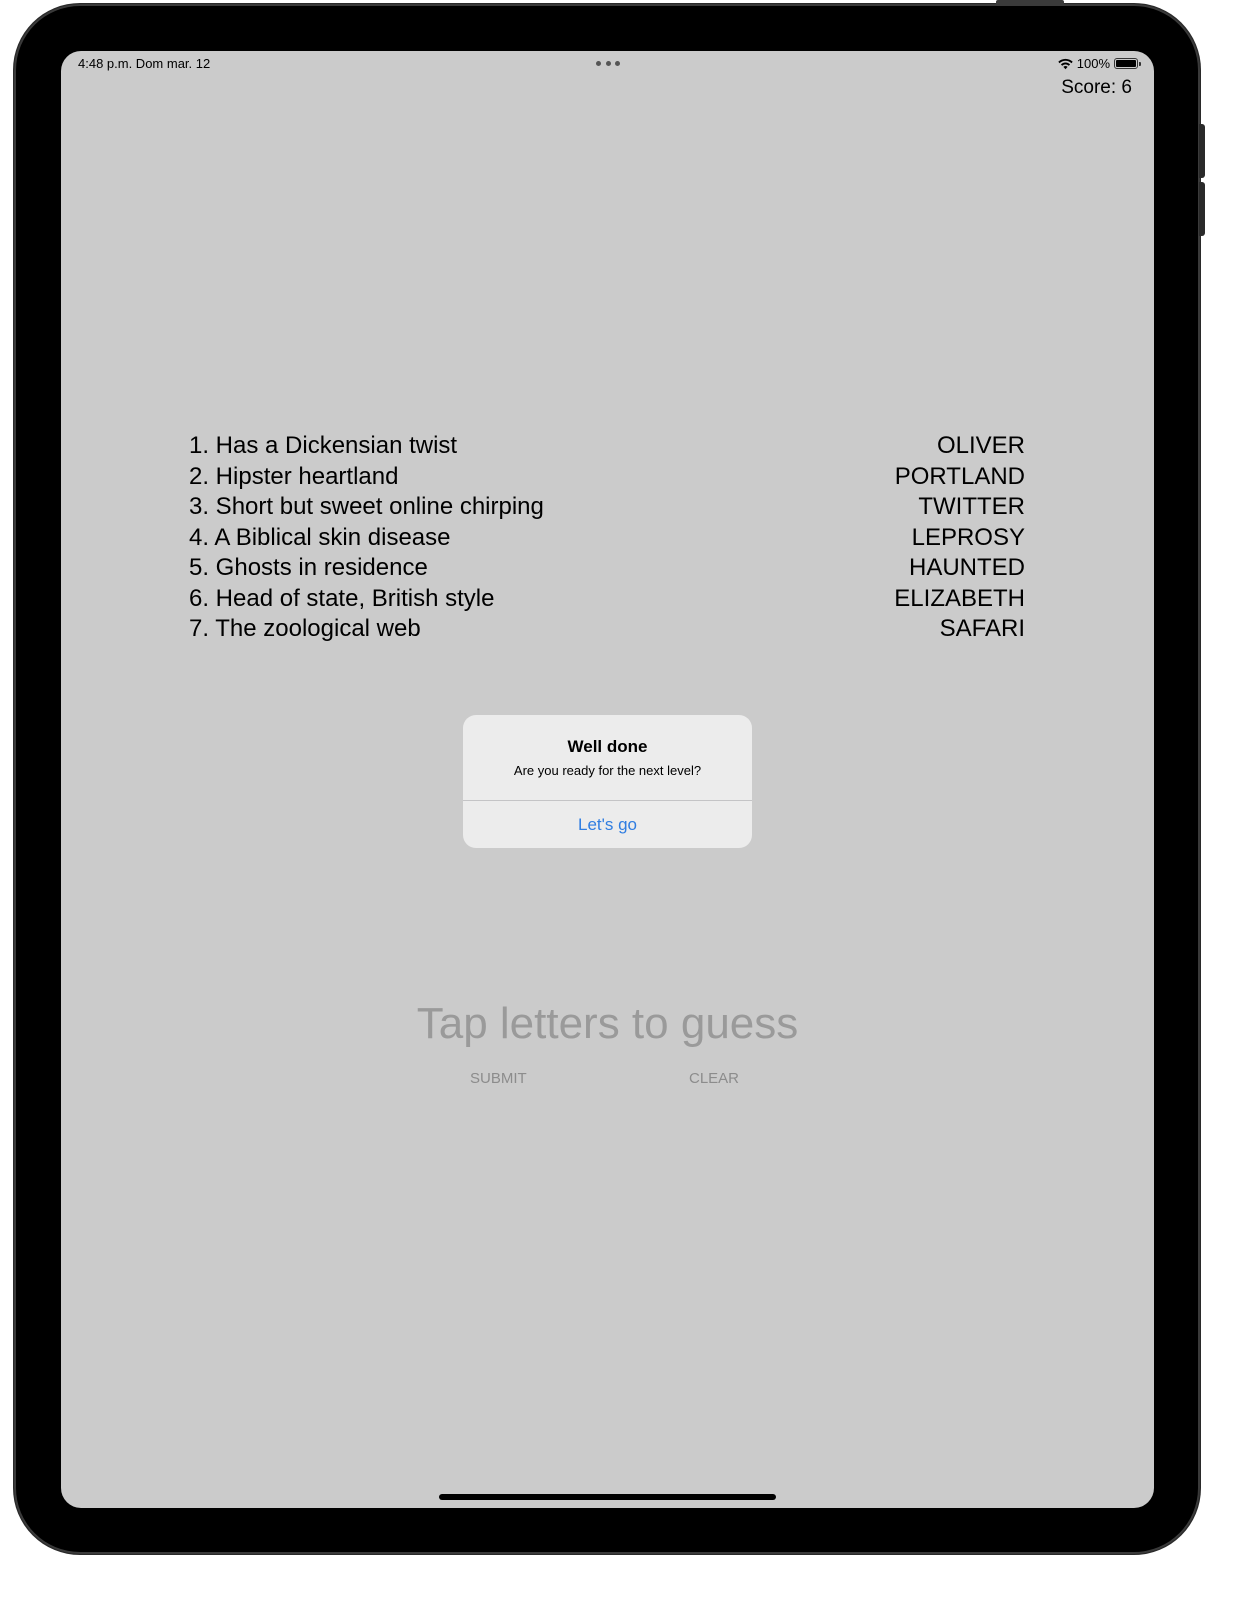  Describe the element at coordinates (607, 746) in the screenshot. I see `alert-title: Well done` at that location.